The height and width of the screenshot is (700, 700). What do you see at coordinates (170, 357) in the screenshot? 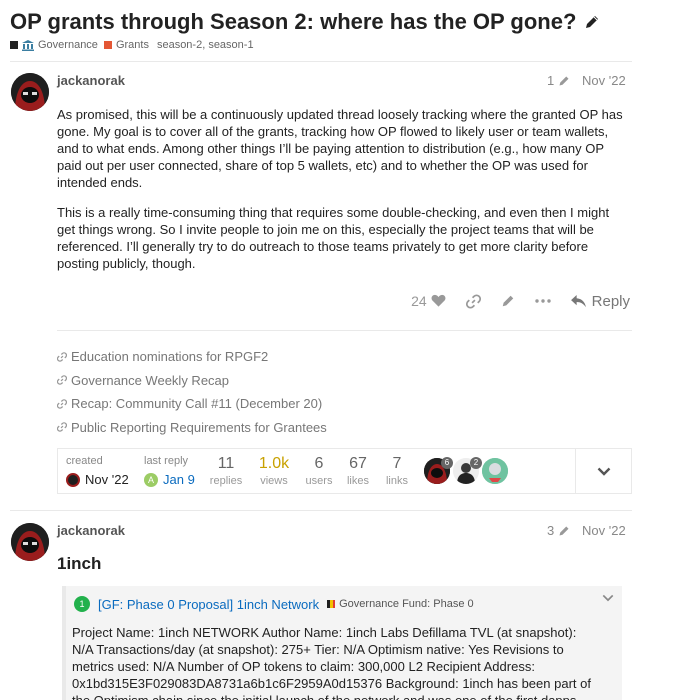
I see `linked-topic-label: Education nominations for RPGF2` at bounding box center [170, 357].